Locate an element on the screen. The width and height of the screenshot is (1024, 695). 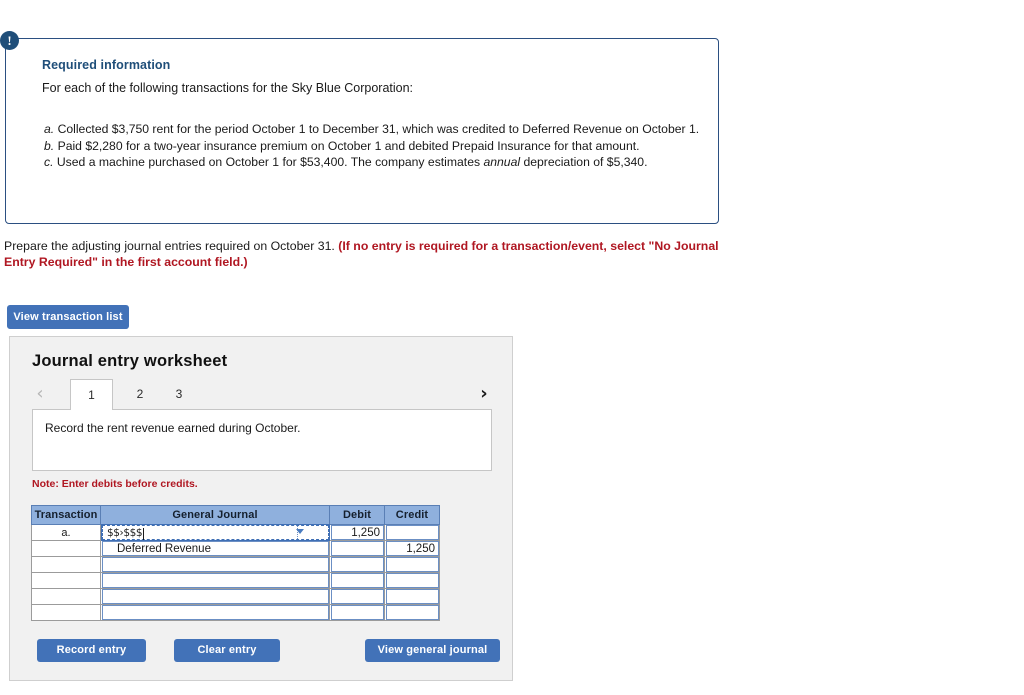
column-header-credit: Credit is located at coordinates (412, 515).